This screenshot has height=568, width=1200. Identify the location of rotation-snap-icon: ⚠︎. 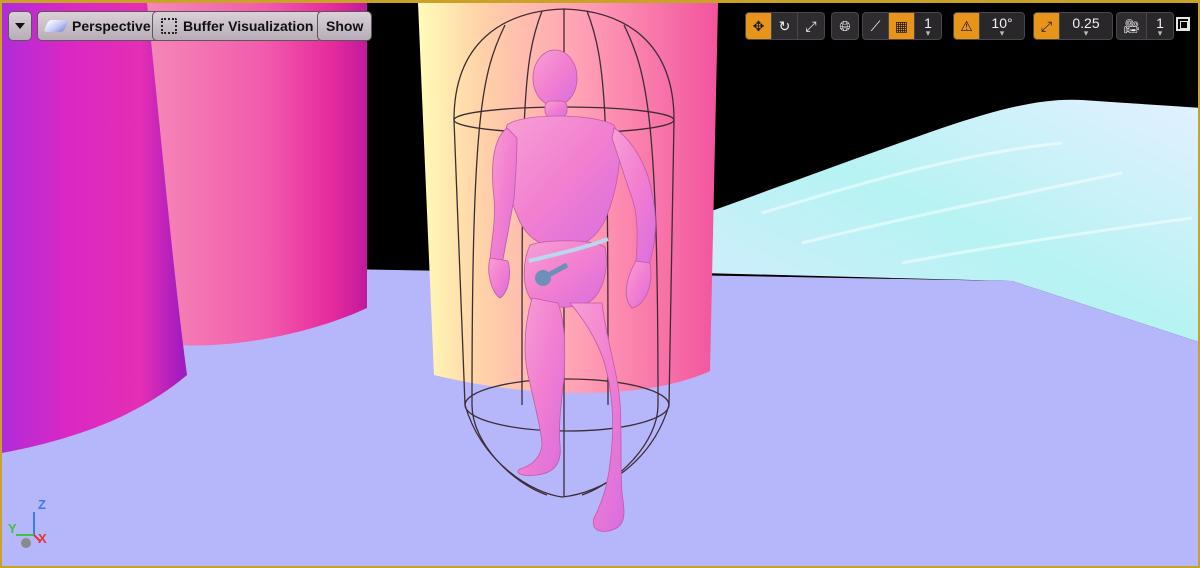
(966, 25).